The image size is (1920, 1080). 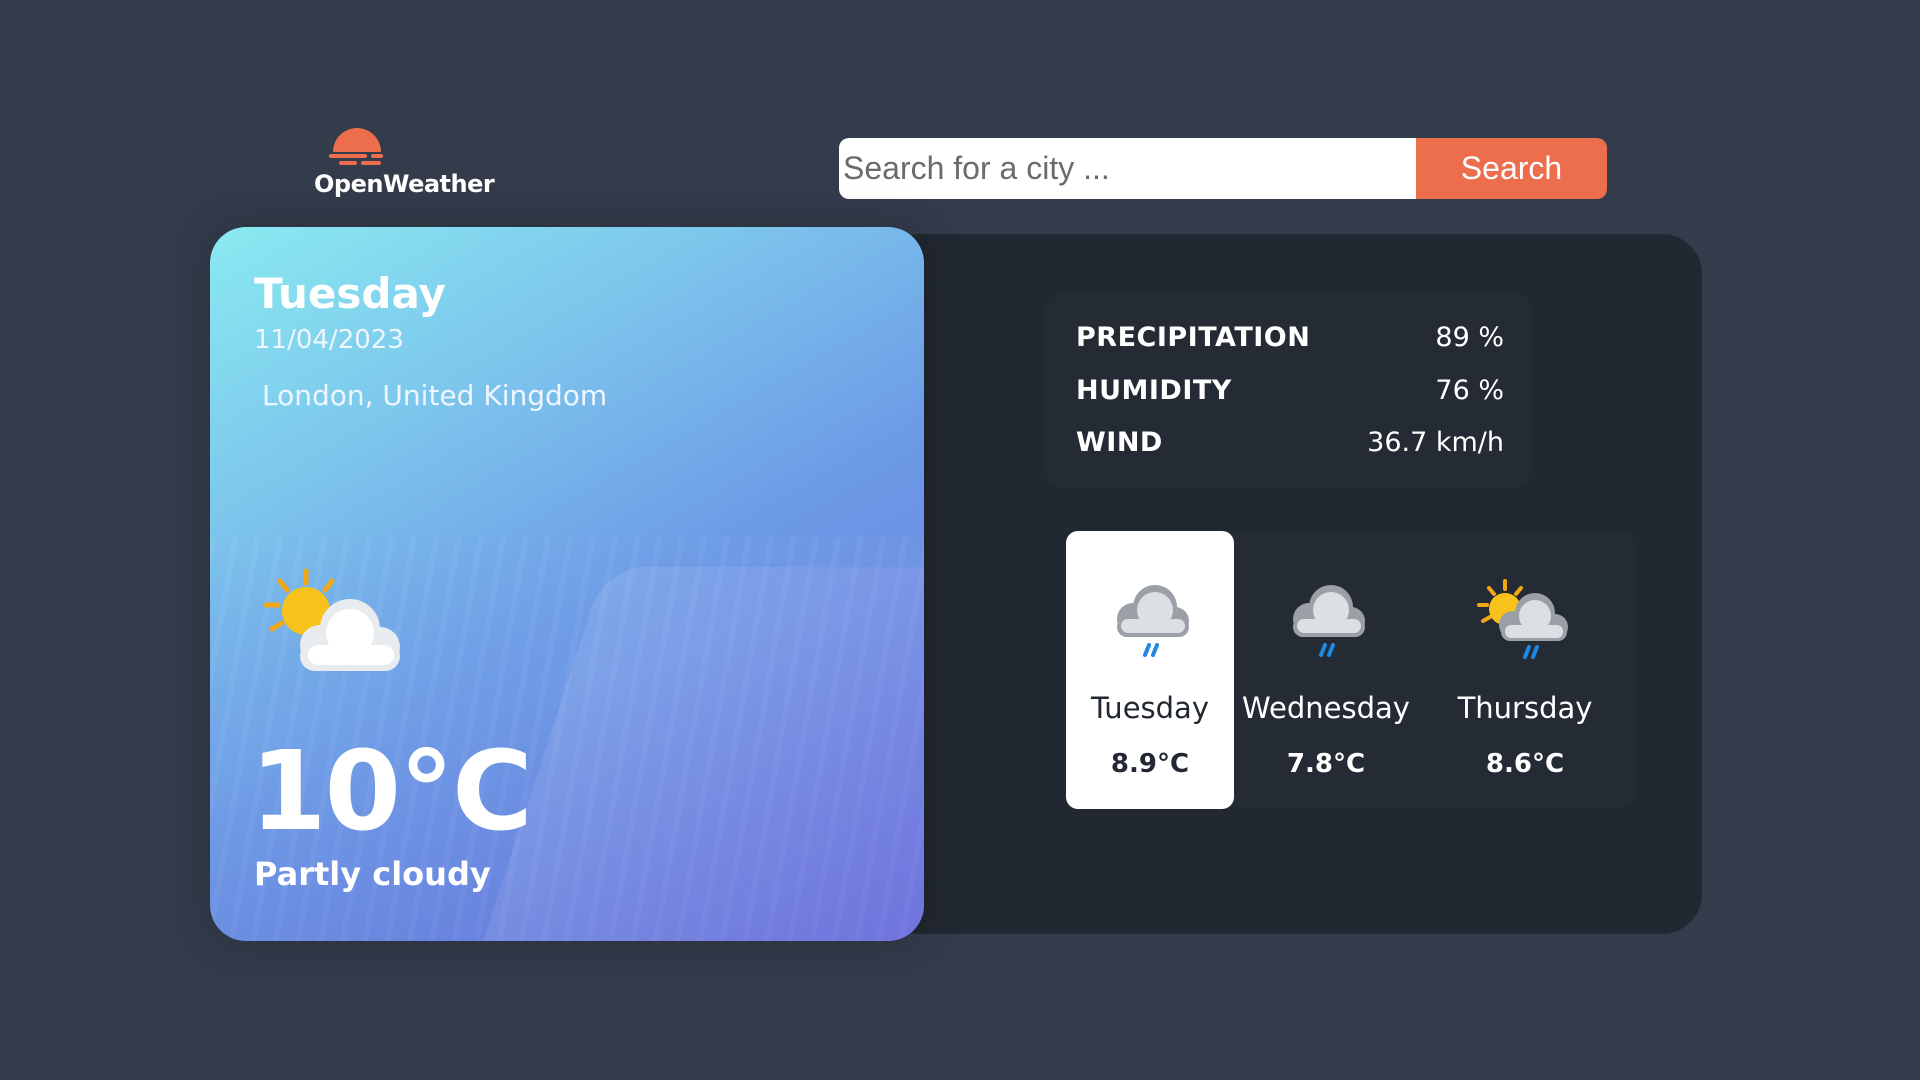 I want to click on sun-rain-cloud-icon, so click(x=1522, y=619).